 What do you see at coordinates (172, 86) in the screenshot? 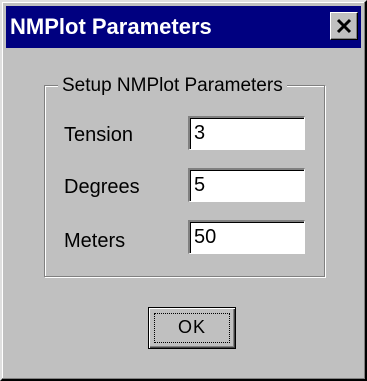
I see `groupbox-label: Setup NMPlot Parameters` at bounding box center [172, 86].